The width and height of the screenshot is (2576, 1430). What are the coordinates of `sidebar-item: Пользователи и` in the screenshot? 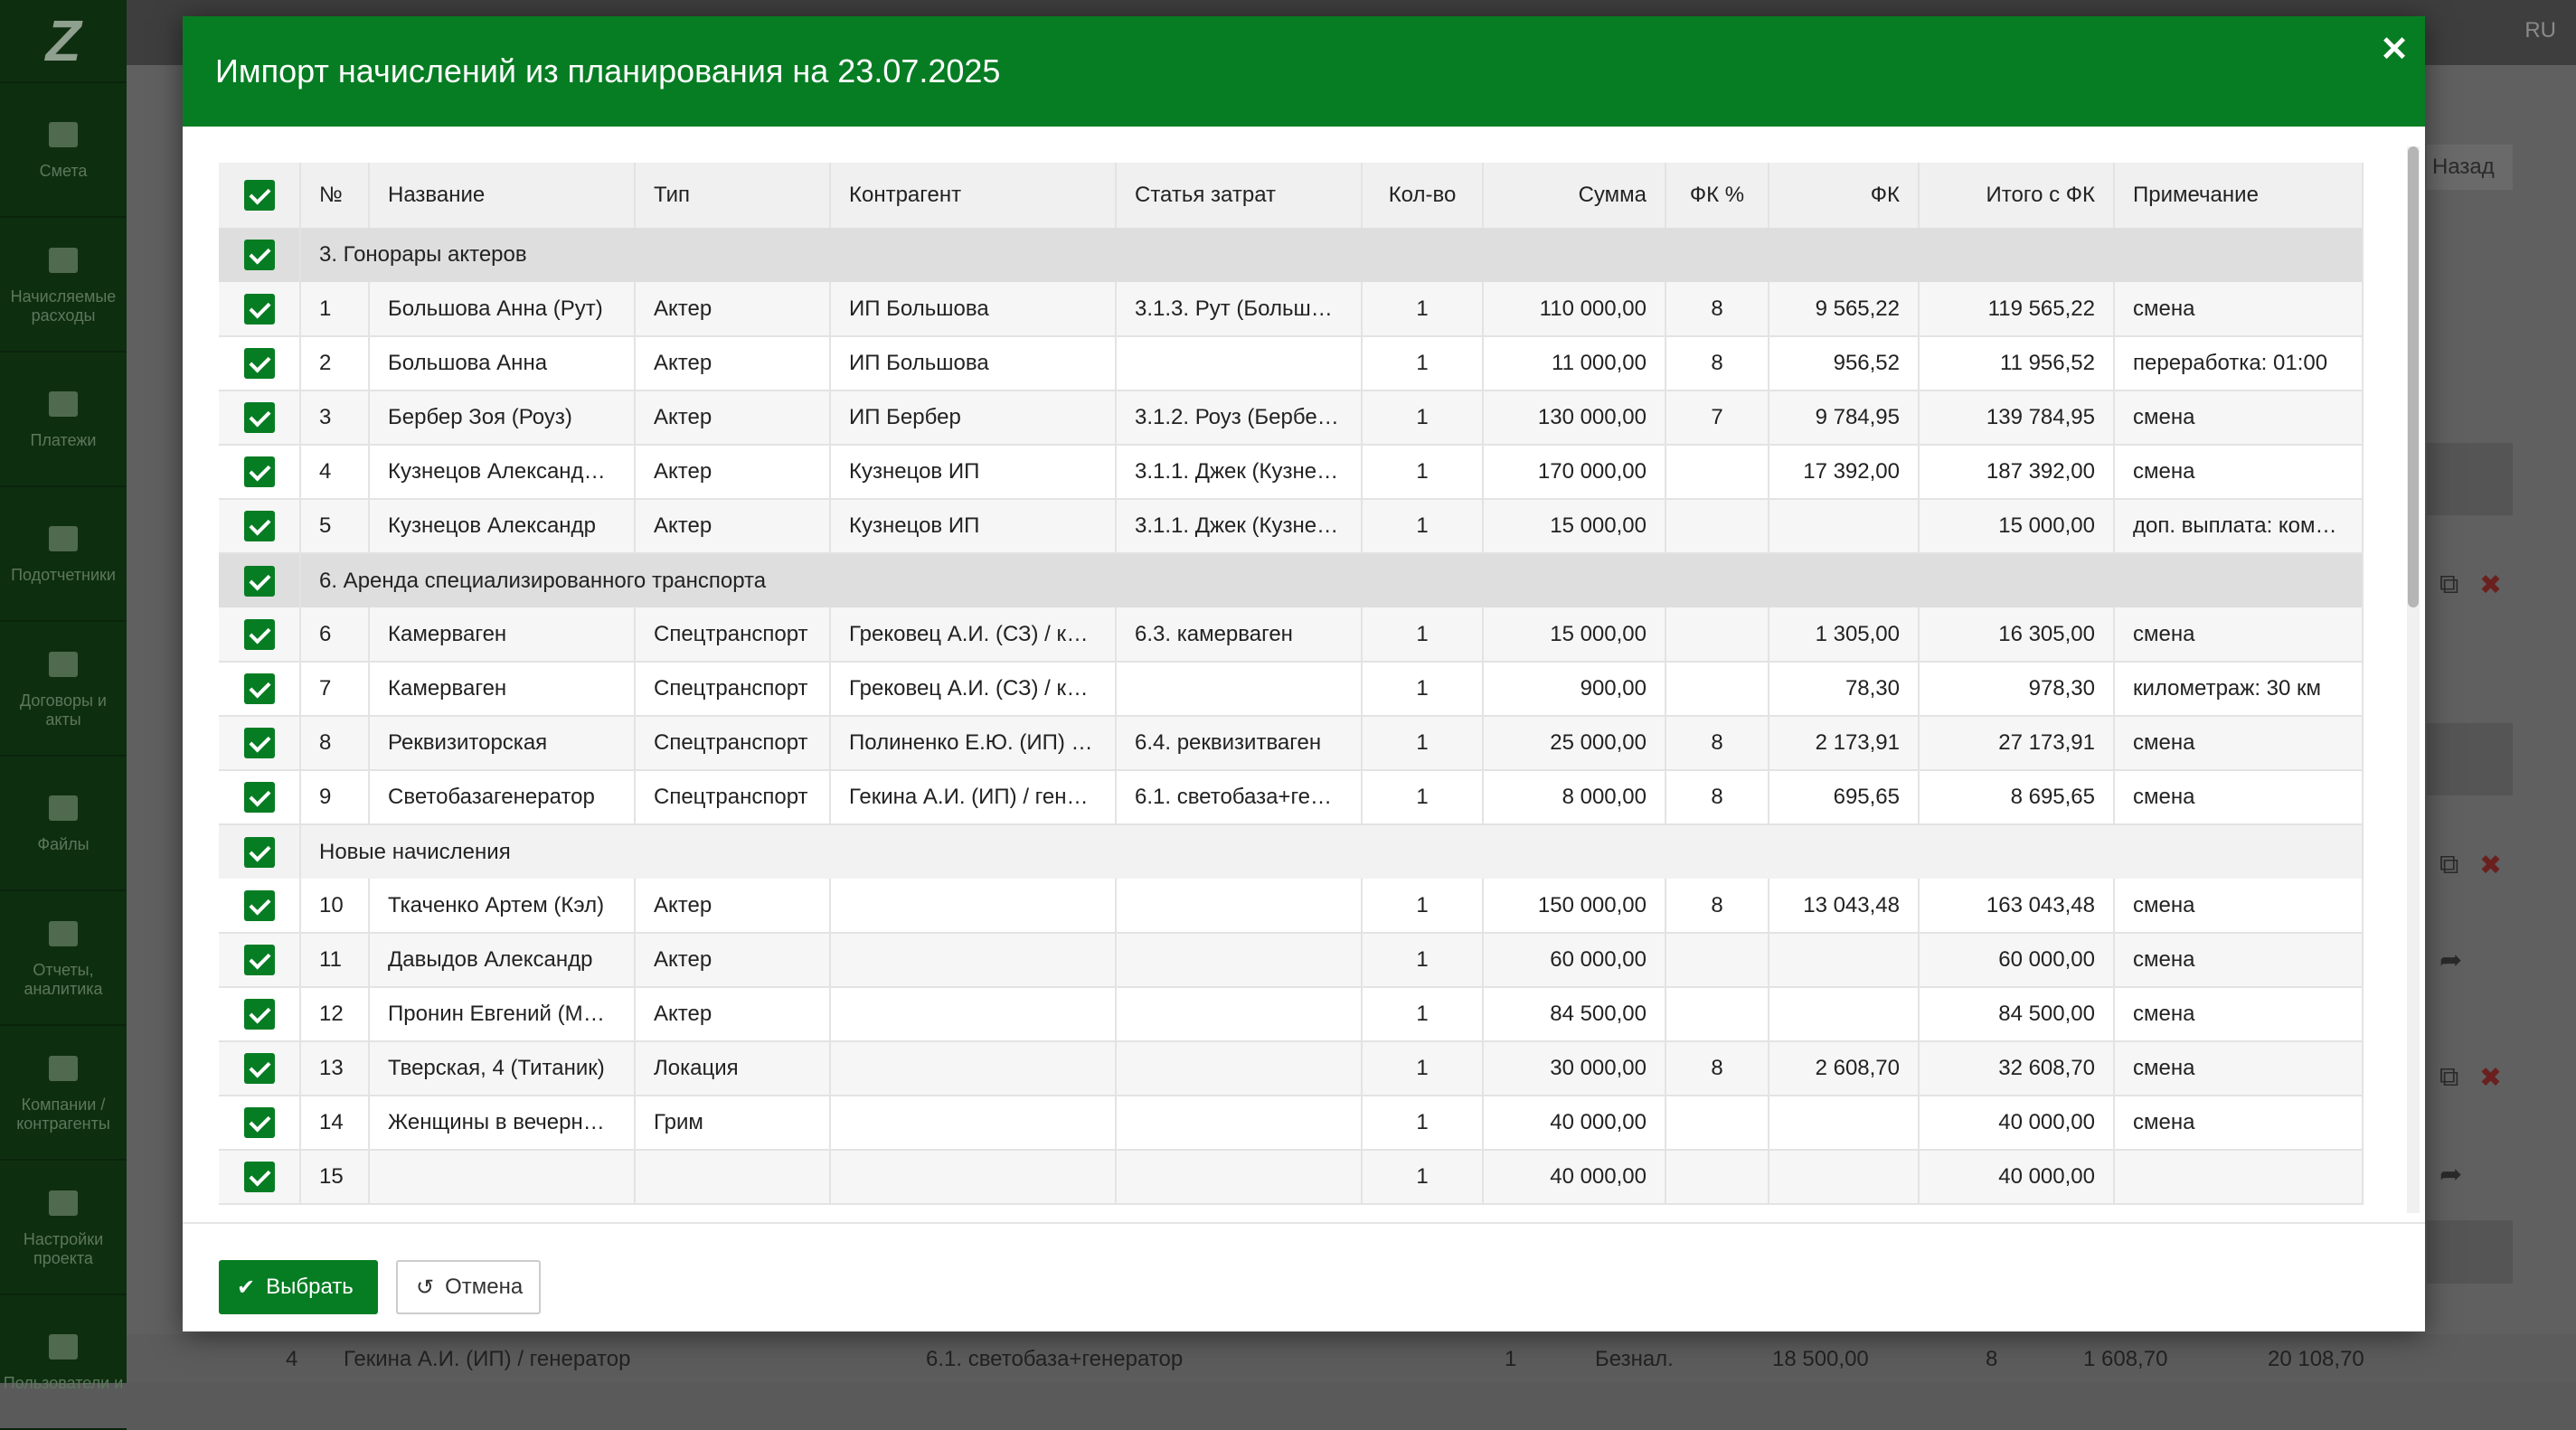 It's located at (63, 1363).